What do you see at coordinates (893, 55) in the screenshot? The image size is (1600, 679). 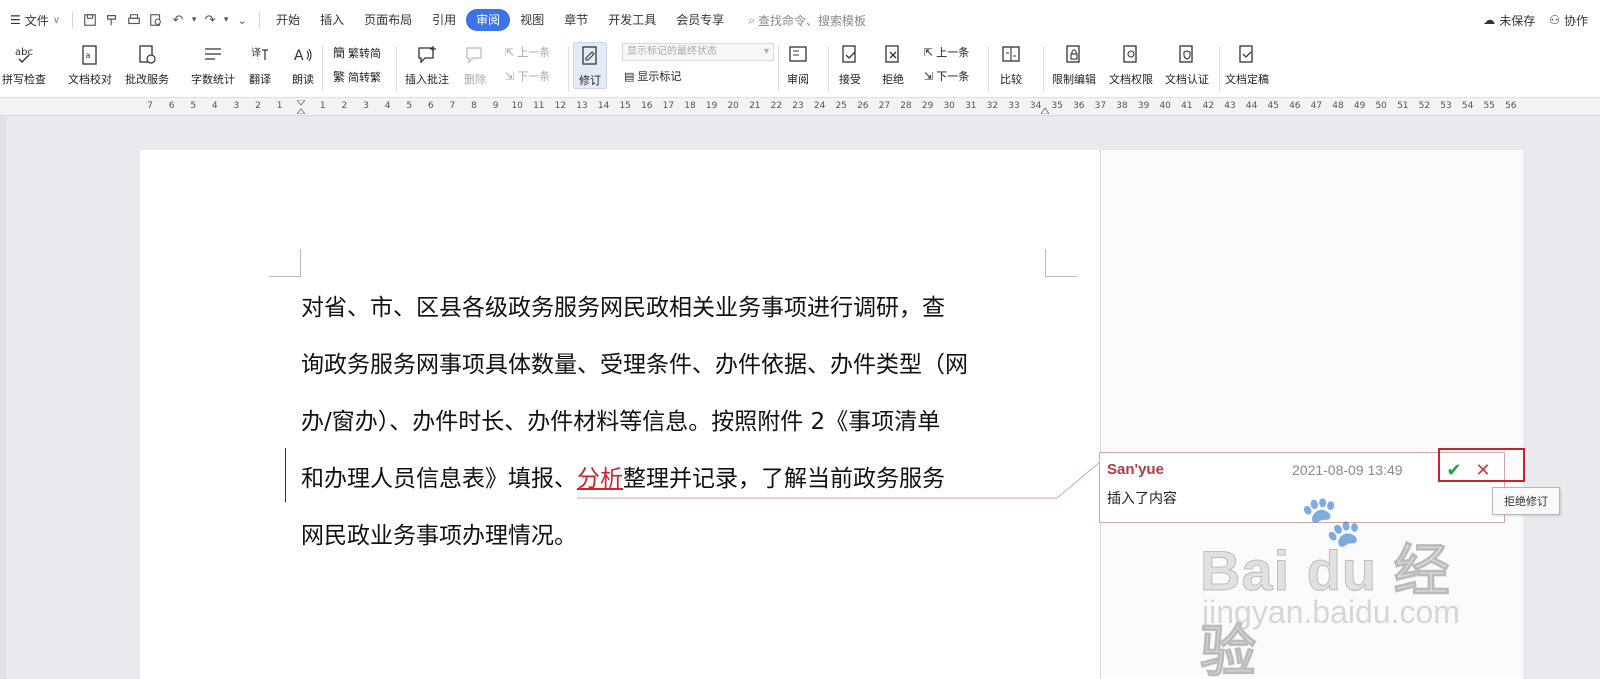 I see `reject-doc-icon` at bounding box center [893, 55].